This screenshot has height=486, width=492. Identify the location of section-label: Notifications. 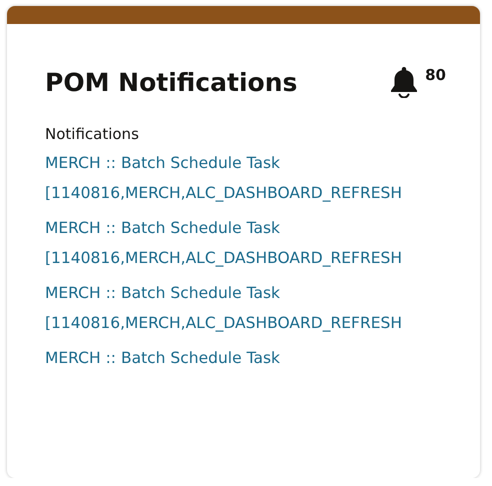
(92, 134).